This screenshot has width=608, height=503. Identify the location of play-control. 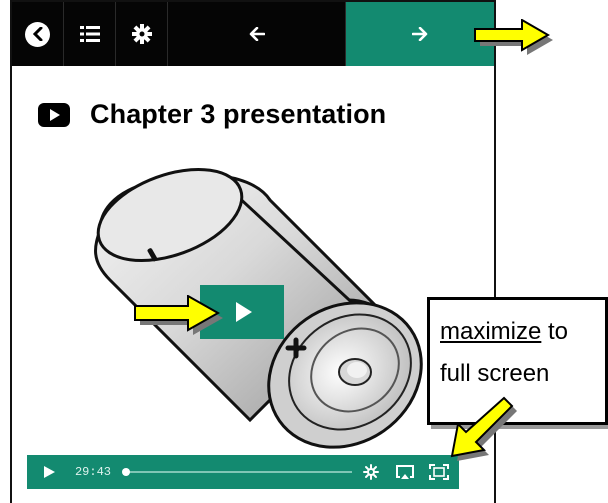
(49, 472).